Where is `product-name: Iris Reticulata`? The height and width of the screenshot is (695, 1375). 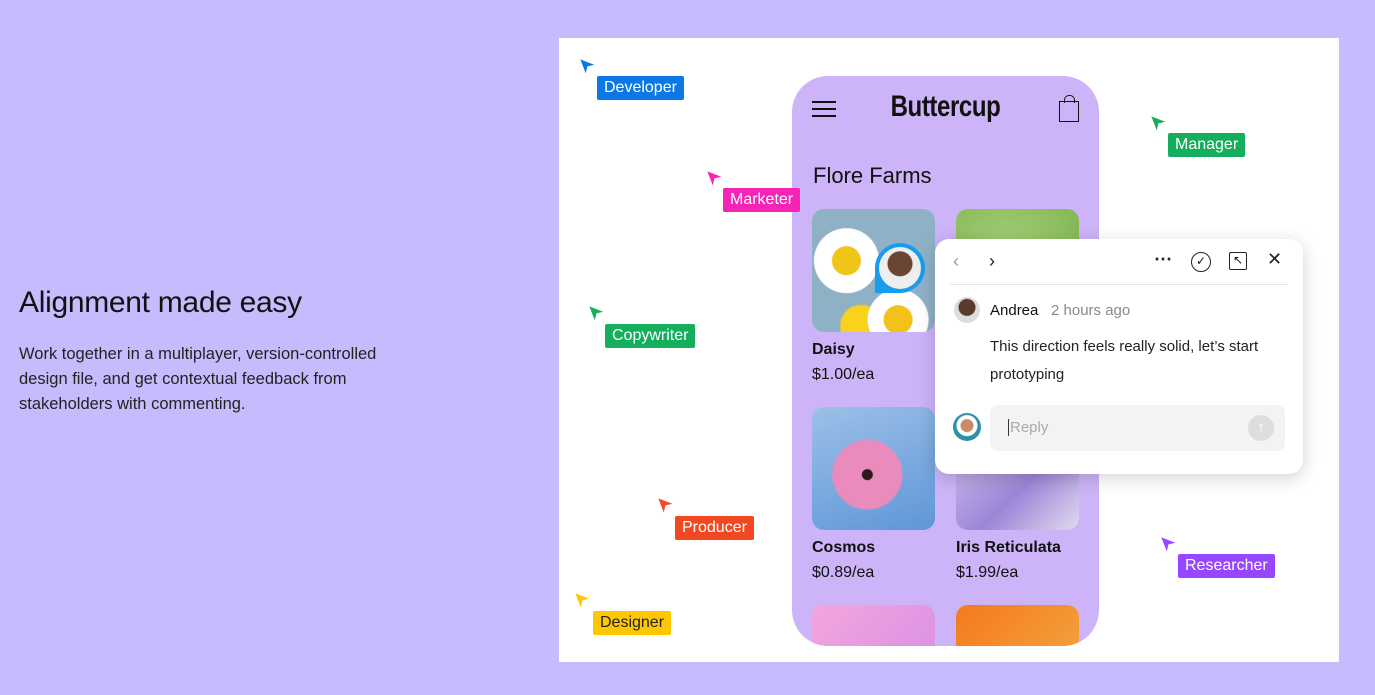
product-name: Iris Reticulata is located at coordinates (1008, 548).